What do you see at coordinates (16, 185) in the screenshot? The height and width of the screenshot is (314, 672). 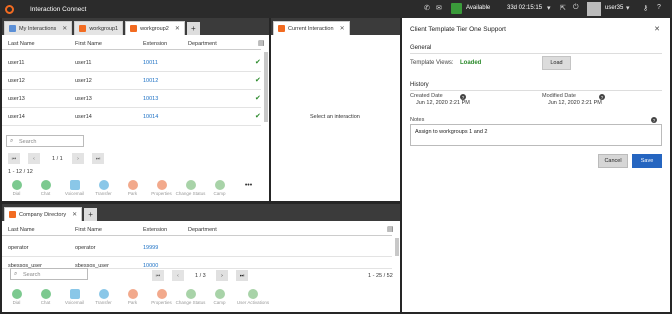 I see `dial-icon` at bounding box center [16, 185].